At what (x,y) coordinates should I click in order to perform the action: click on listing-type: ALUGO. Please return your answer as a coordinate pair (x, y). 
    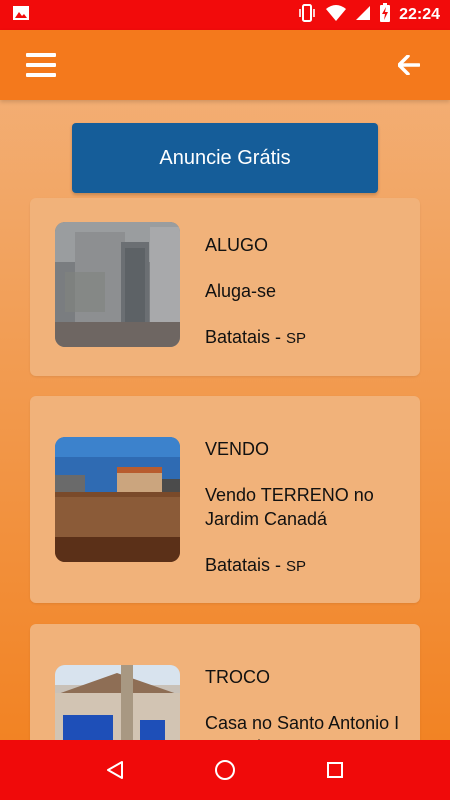
    Looking at the image, I should click on (237, 245).